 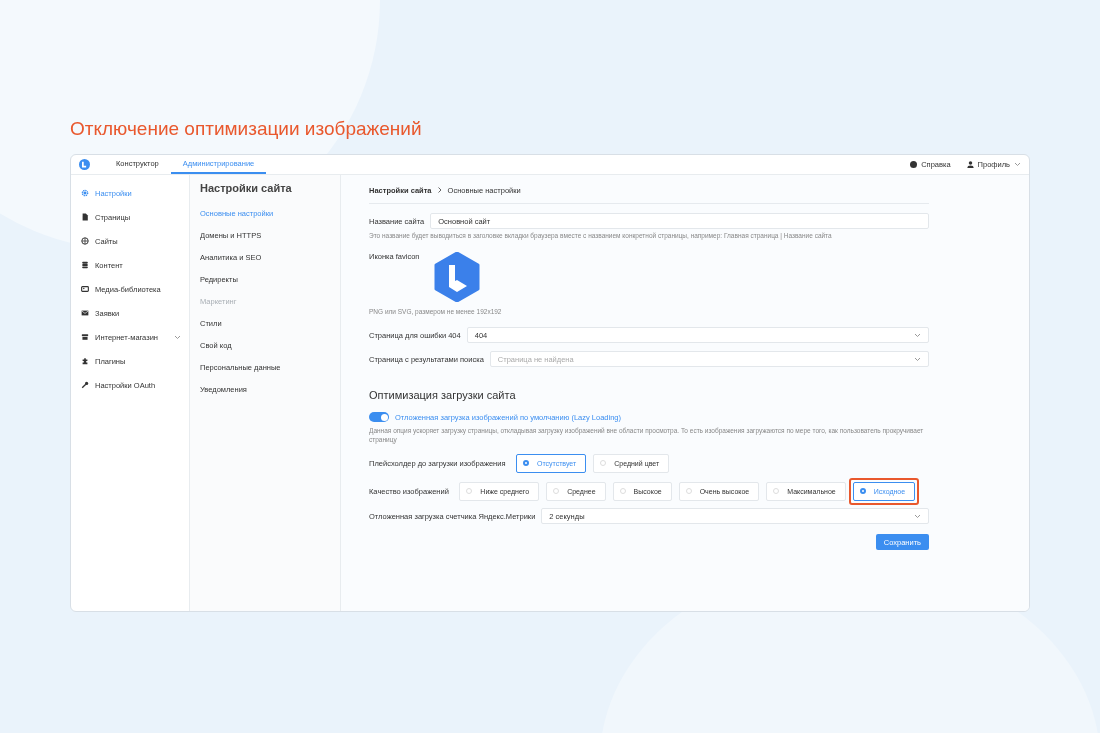 What do you see at coordinates (85, 385) in the screenshot?
I see `key-icon` at bounding box center [85, 385].